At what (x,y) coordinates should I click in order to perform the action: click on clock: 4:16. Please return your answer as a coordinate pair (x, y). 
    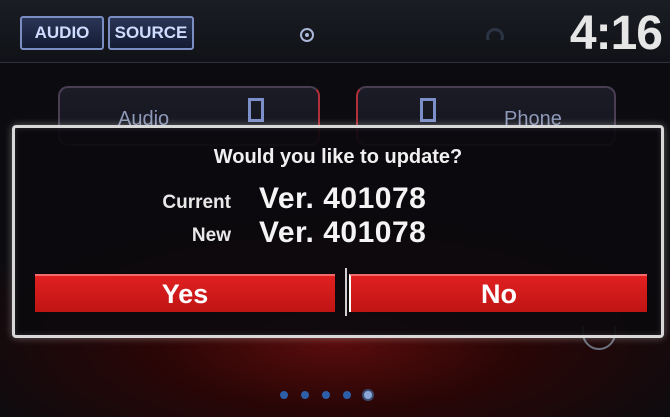
    Looking at the image, I should click on (616, 33).